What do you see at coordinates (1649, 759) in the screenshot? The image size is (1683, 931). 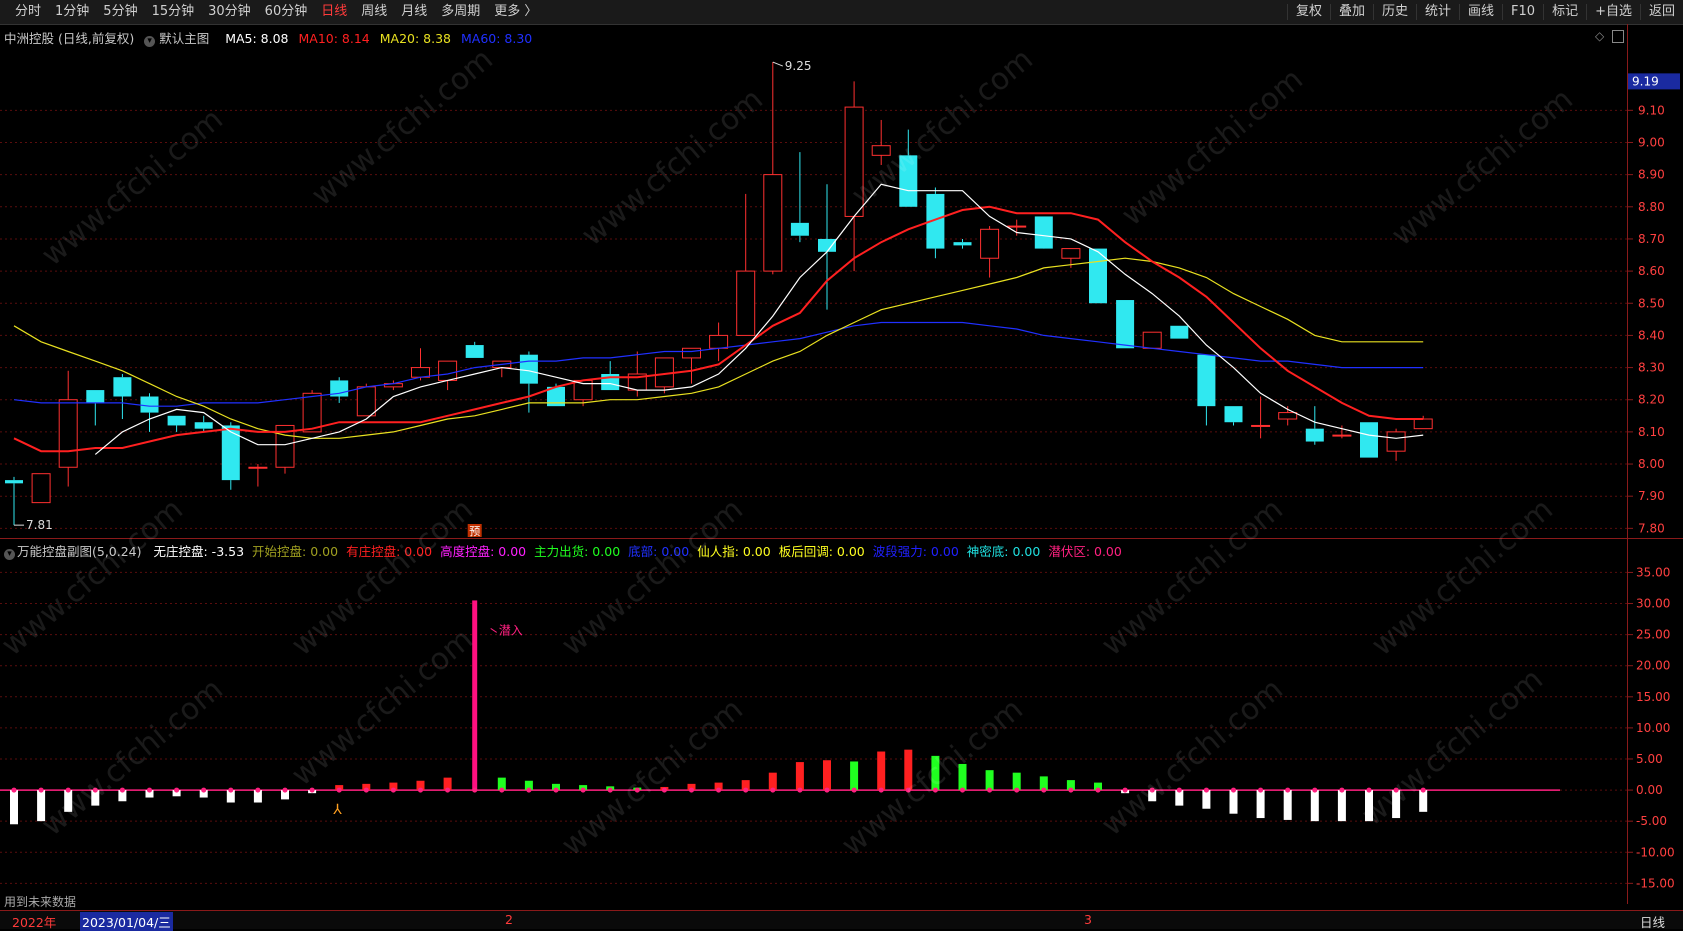 I see `sub-tick-label: 5.00` at bounding box center [1649, 759].